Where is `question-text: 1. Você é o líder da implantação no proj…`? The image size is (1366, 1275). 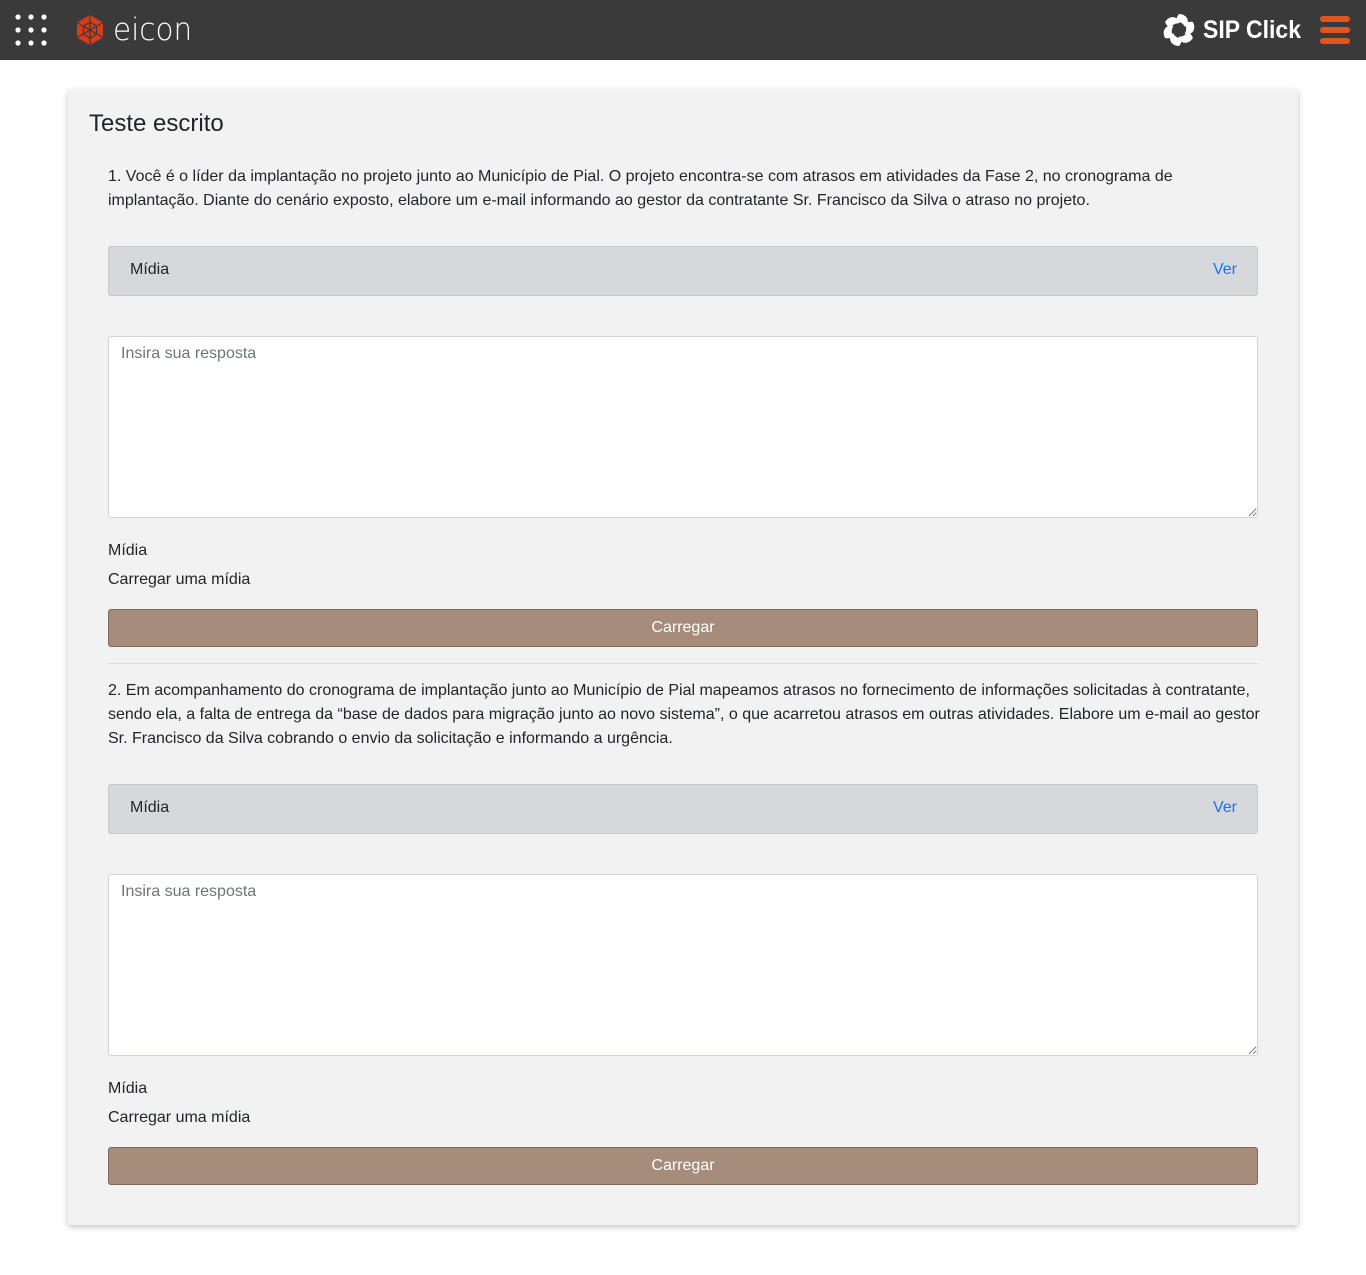 question-text: 1. Você é o líder da implantação no proj… is located at coordinates (640, 188).